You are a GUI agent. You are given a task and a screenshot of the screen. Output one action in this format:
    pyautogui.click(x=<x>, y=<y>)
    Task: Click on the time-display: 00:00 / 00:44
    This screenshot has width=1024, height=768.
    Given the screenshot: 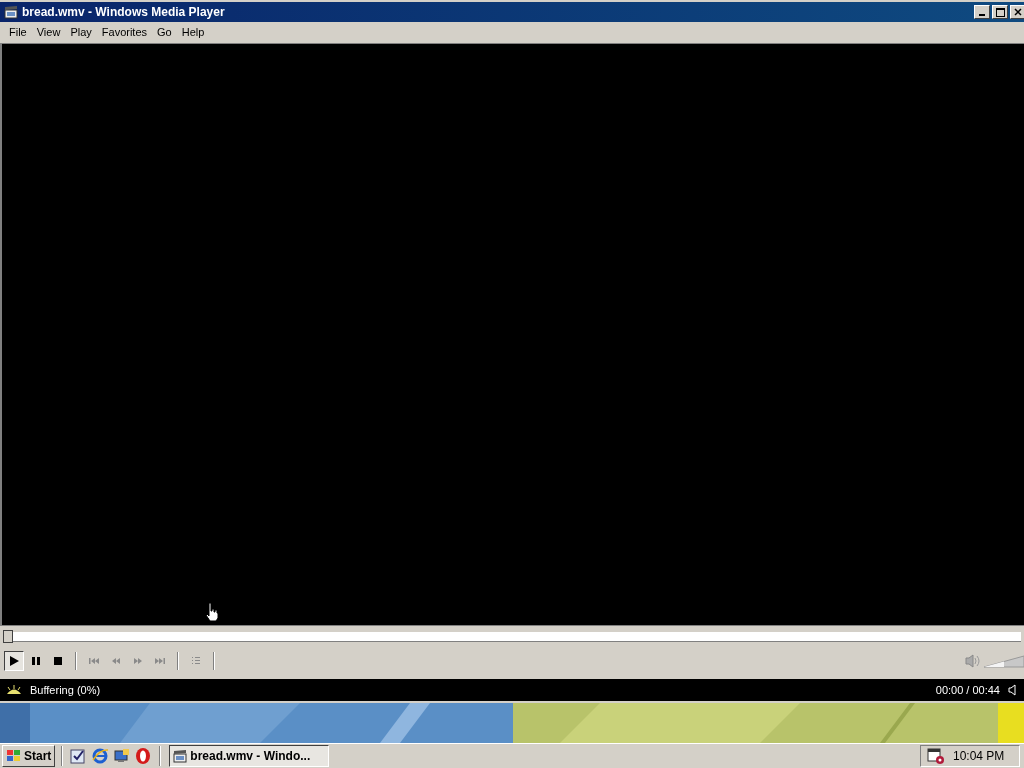 What is the action you would take?
    pyautogui.click(x=967, y=690)
    